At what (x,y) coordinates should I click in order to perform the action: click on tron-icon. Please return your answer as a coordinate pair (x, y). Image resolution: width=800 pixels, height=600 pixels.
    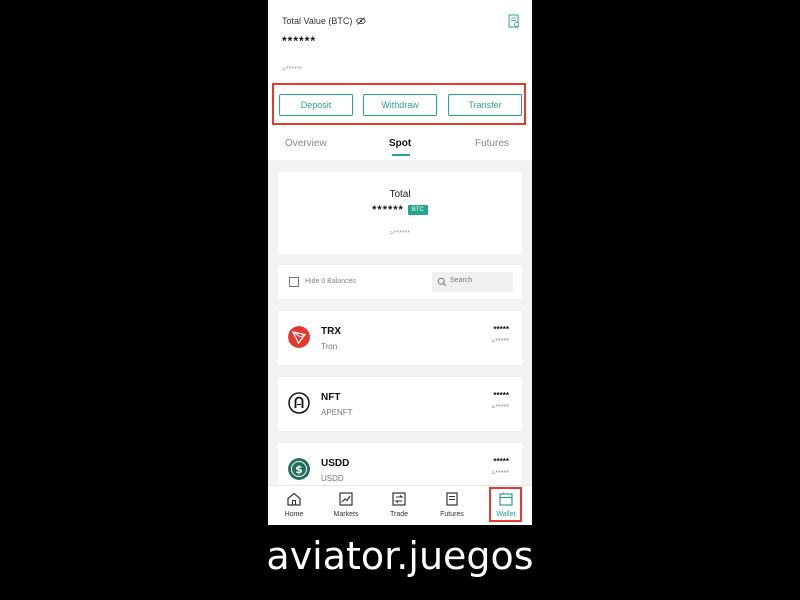
    Looking at the image, I should click on (299, 337).